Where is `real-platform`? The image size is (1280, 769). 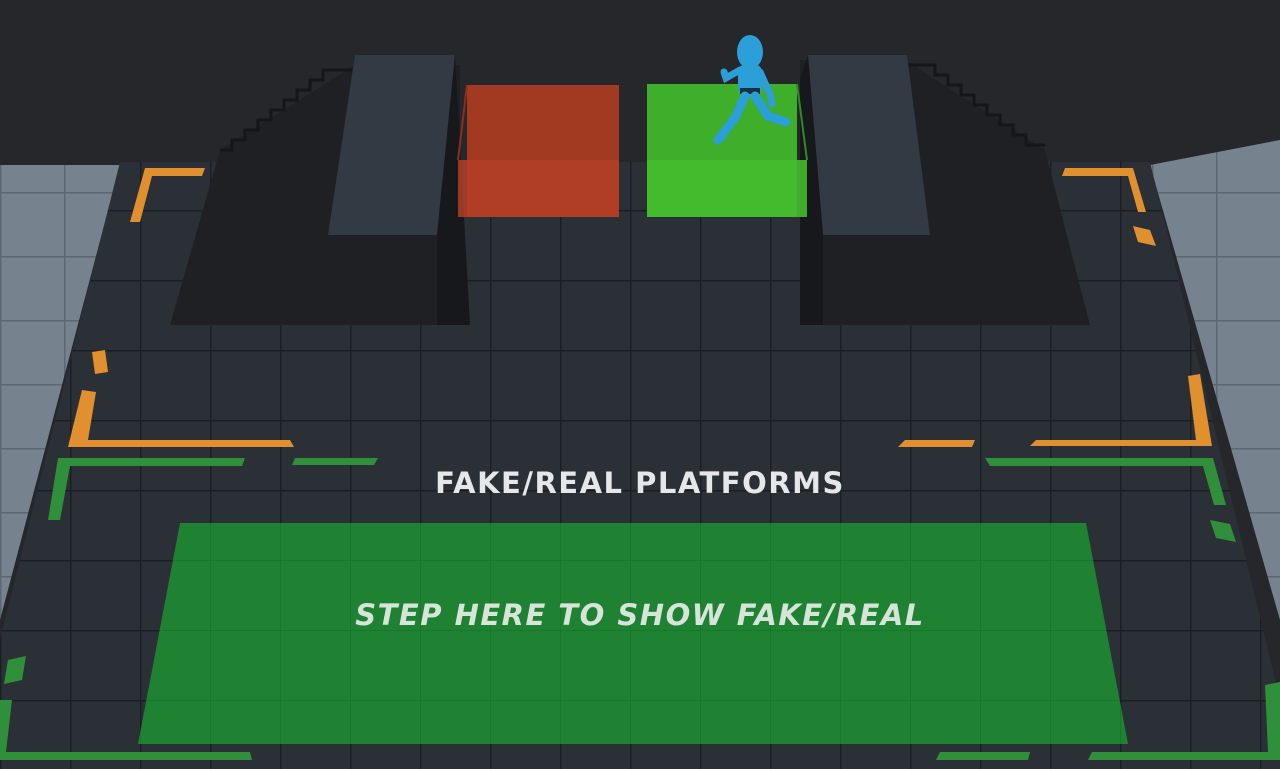
real-platform is located at coordinates (727, 150).